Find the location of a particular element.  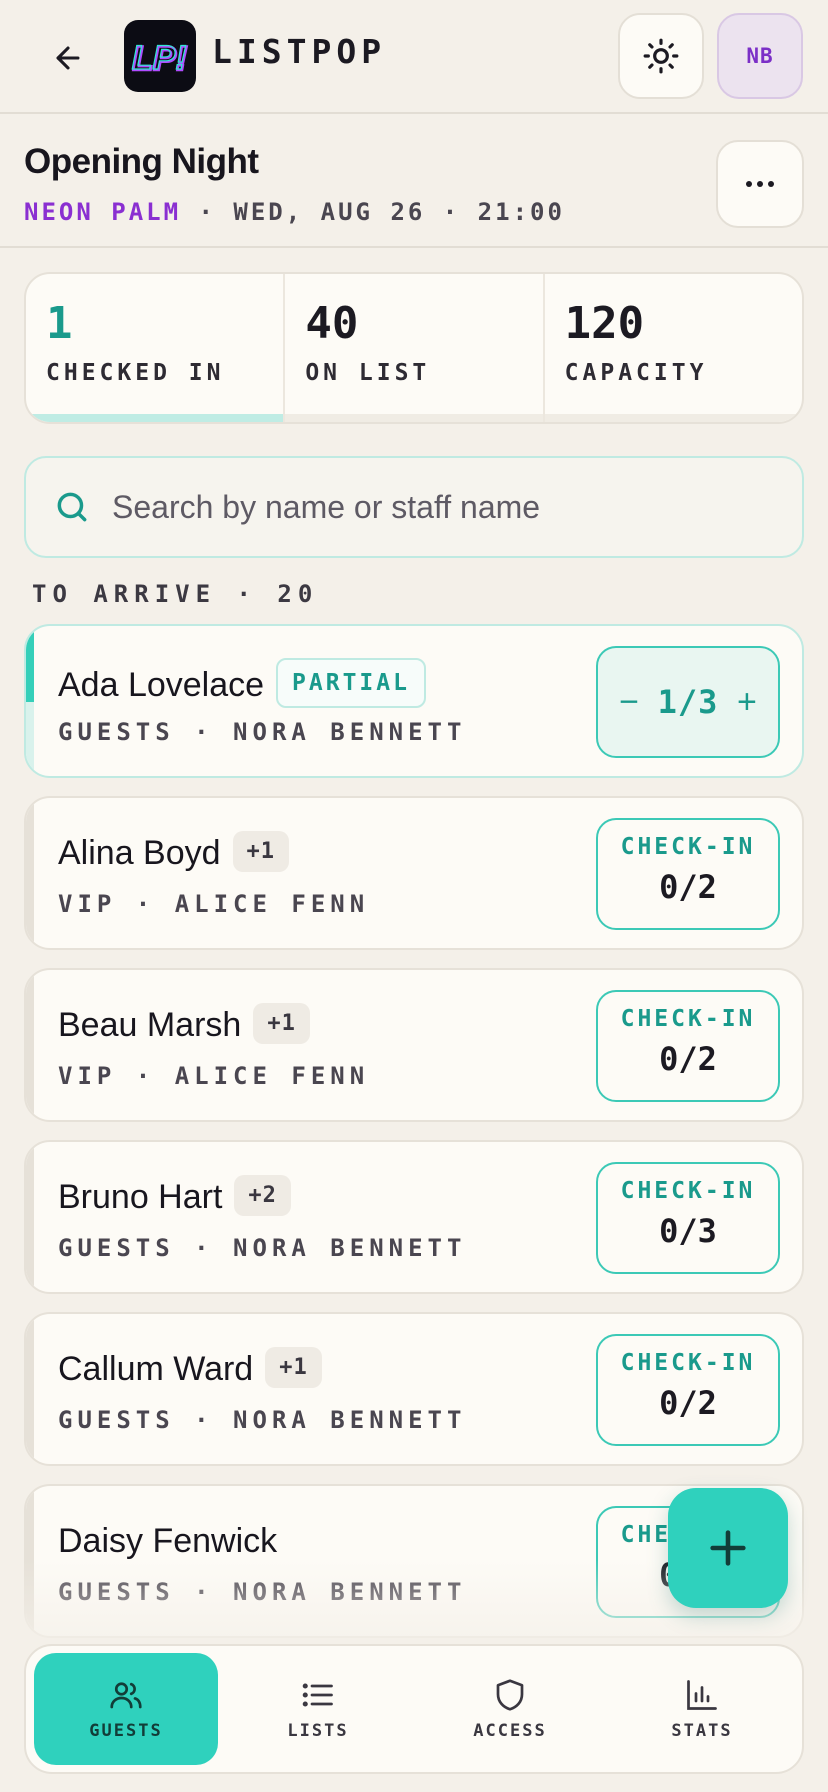

plus-icon is located at coordinates (728, 1548).